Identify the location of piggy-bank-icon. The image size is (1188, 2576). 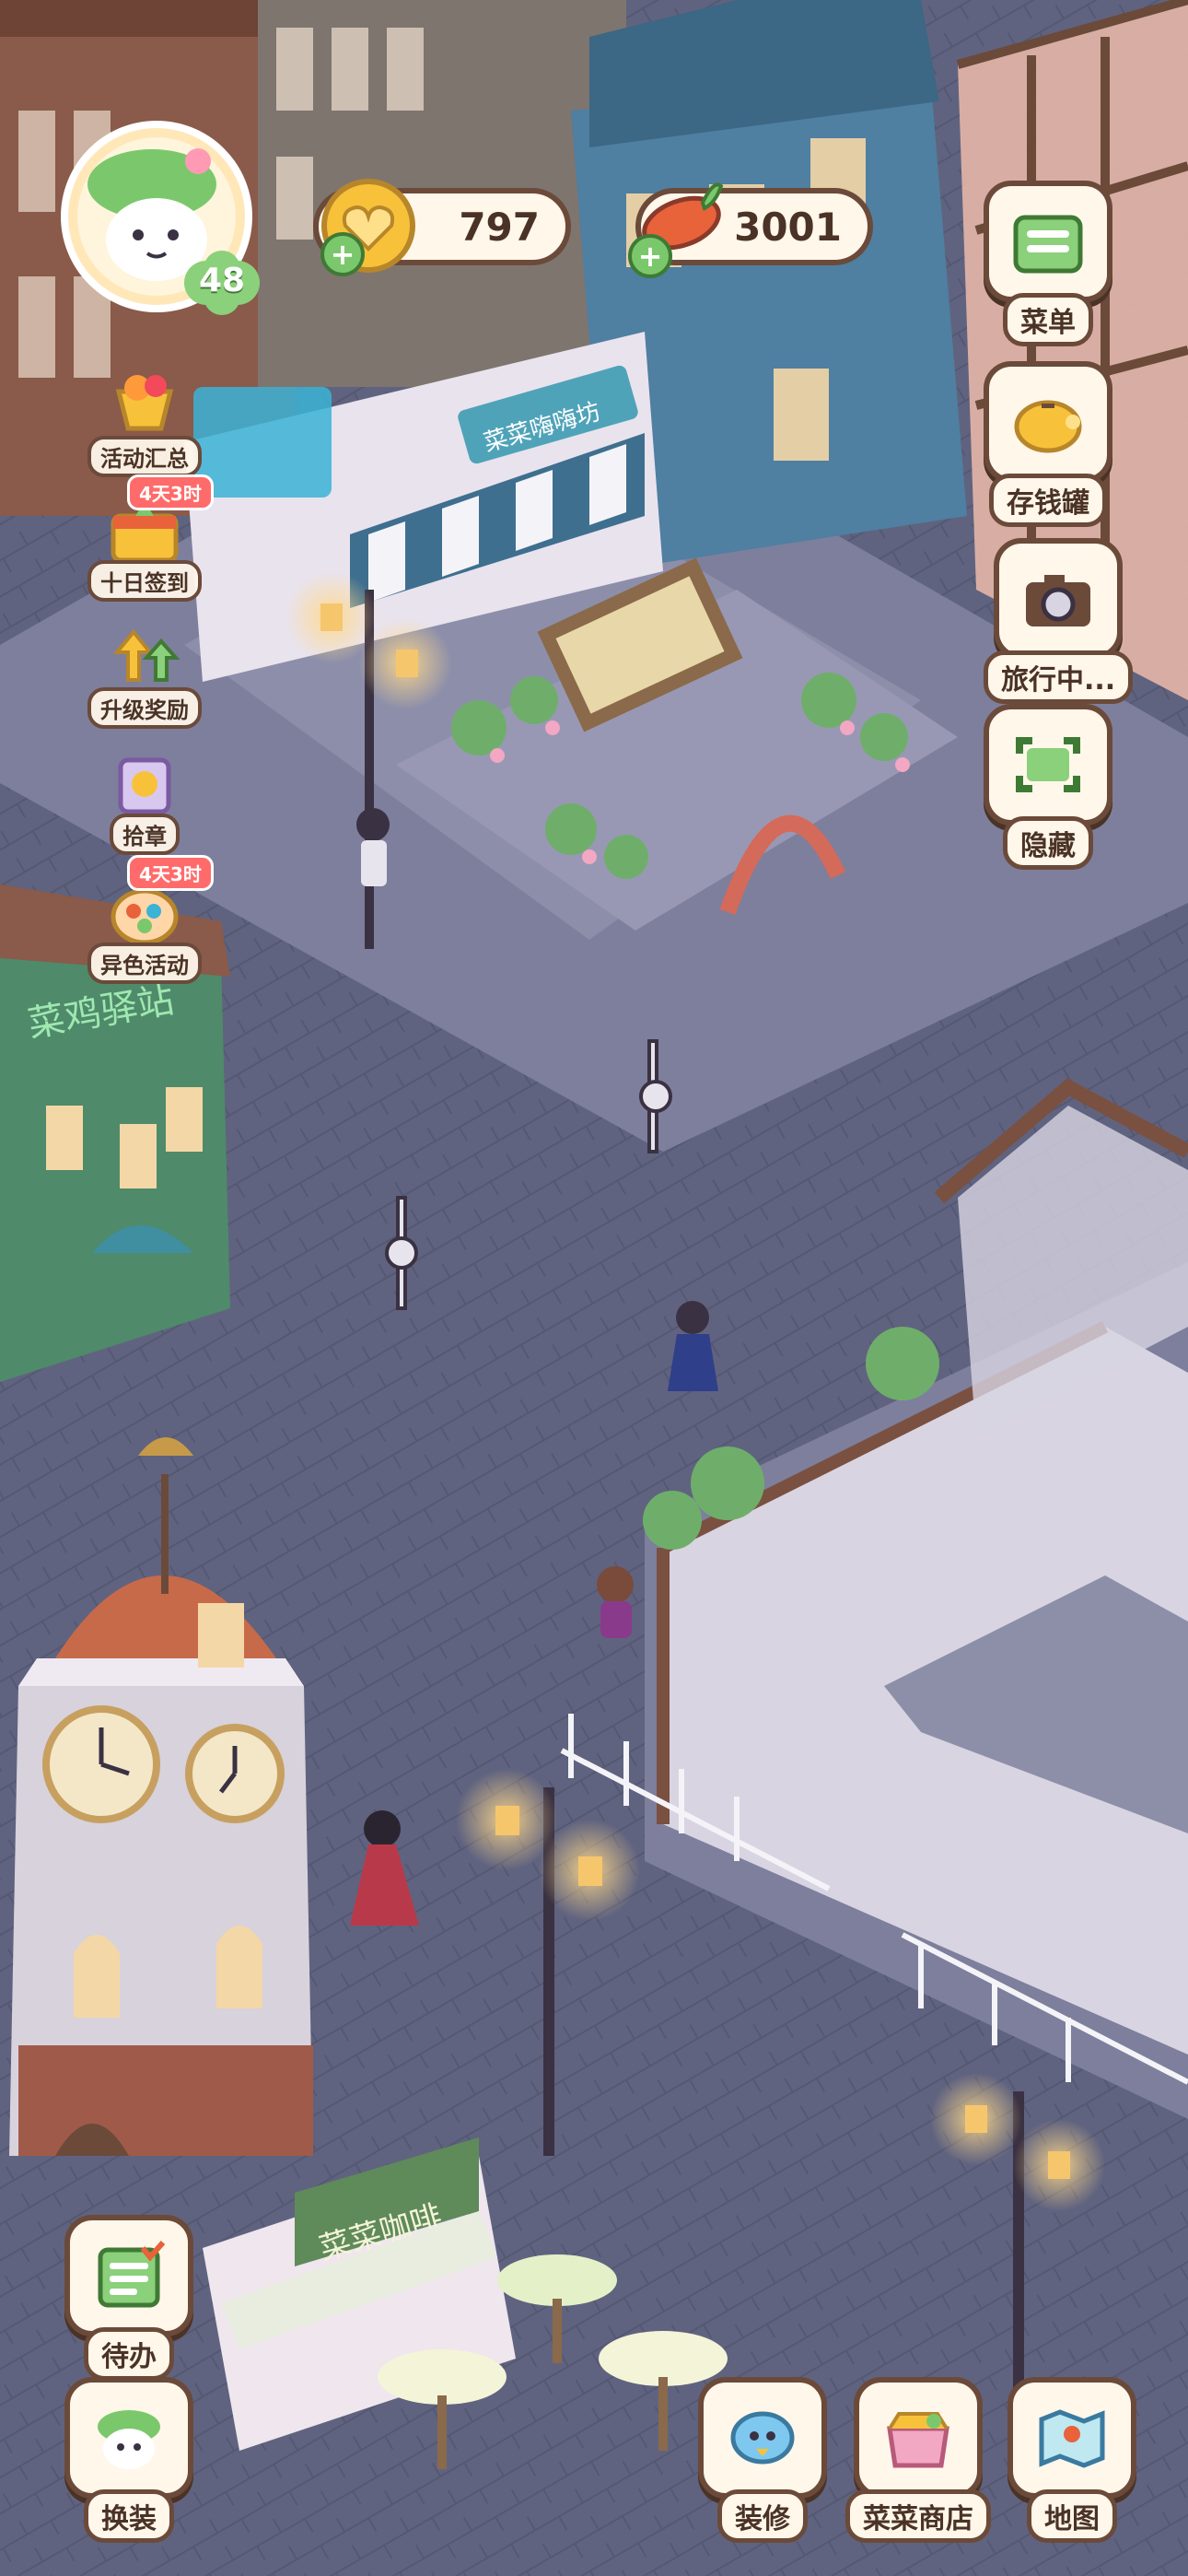
(1048, 422).